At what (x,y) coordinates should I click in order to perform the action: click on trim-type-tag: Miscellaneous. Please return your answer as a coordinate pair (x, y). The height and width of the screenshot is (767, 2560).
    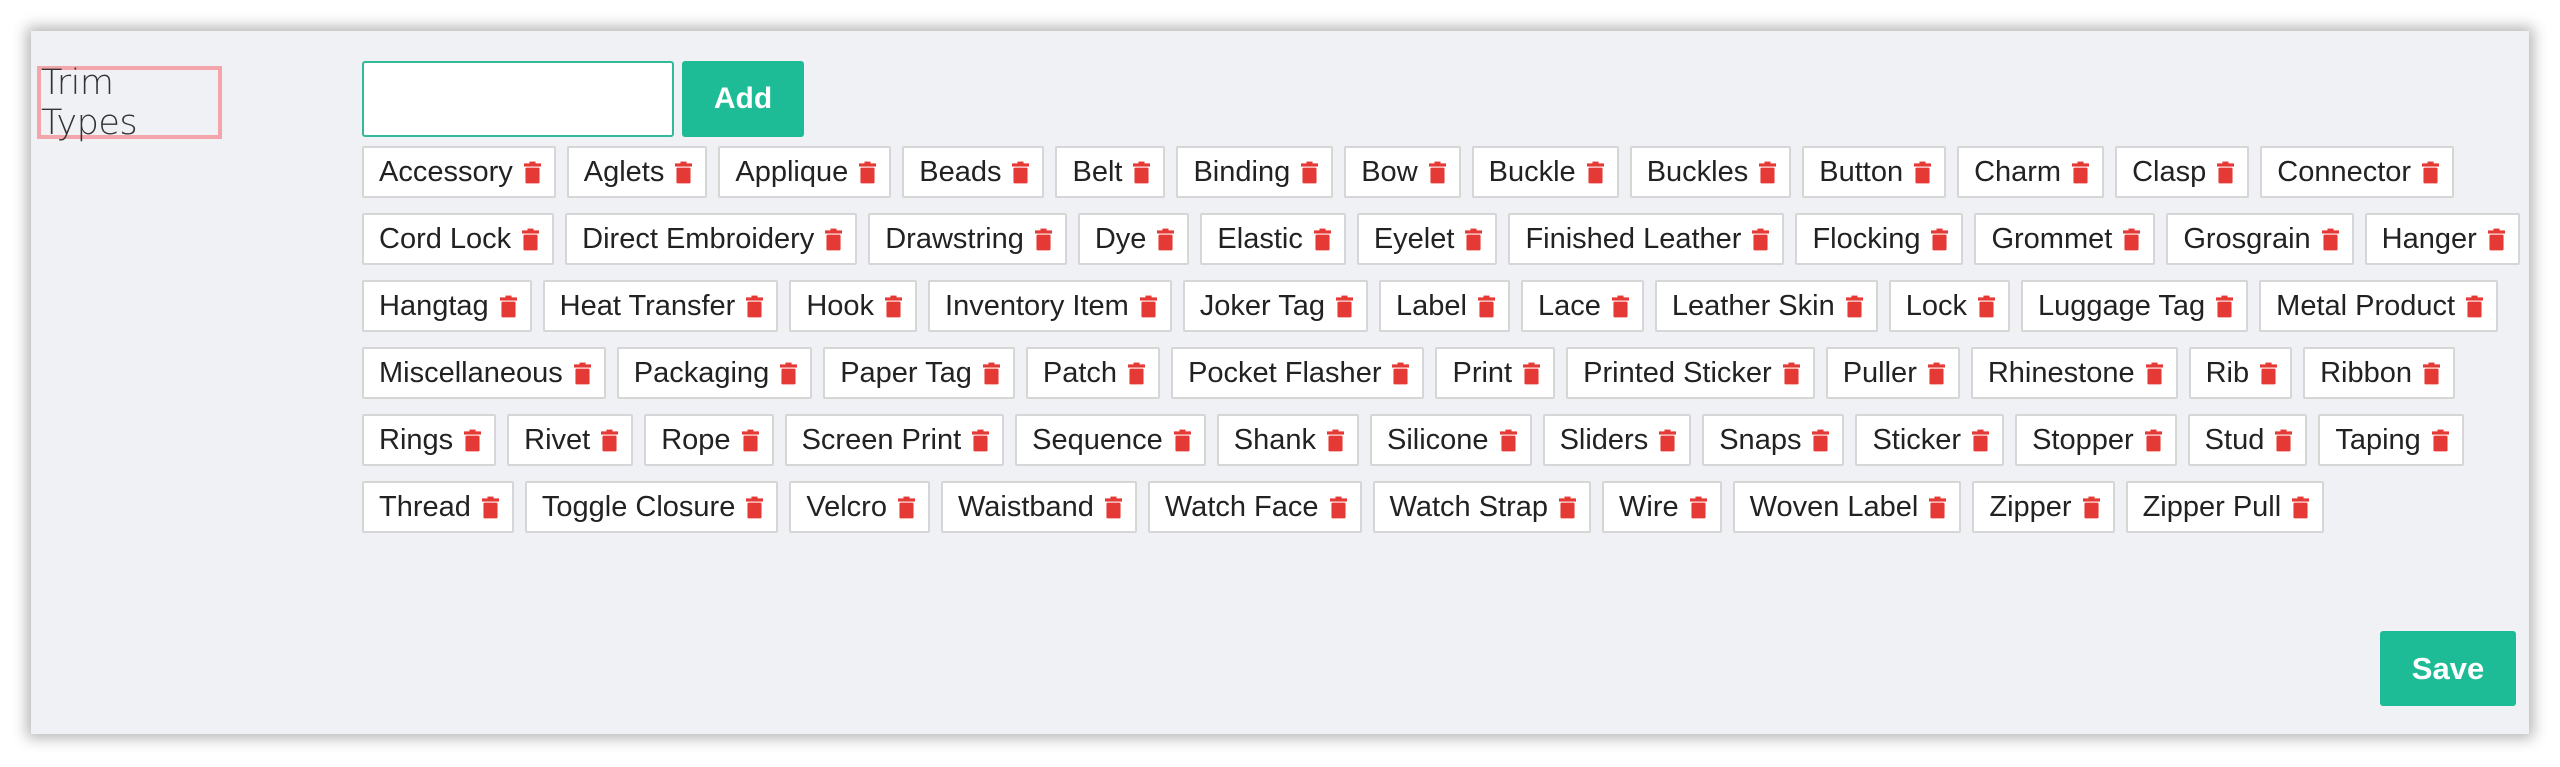
    Looking at the image, I should click on (484, 373).